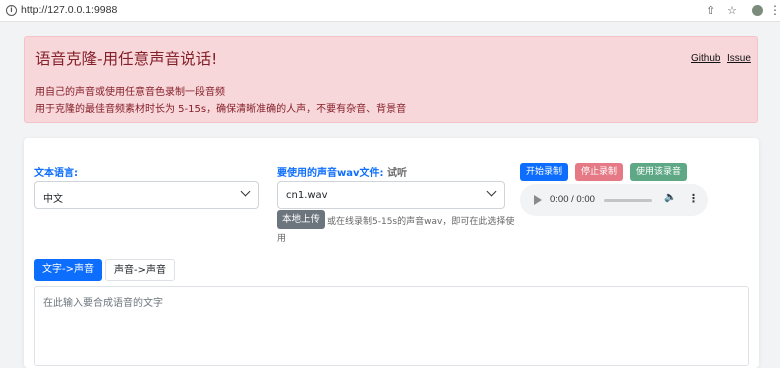 The width and height of the screenshot is (780, 368). What do you see at coordinates (757, 10) in the screenshot?
I see `extension-icon` at bounding box center [757, 10].